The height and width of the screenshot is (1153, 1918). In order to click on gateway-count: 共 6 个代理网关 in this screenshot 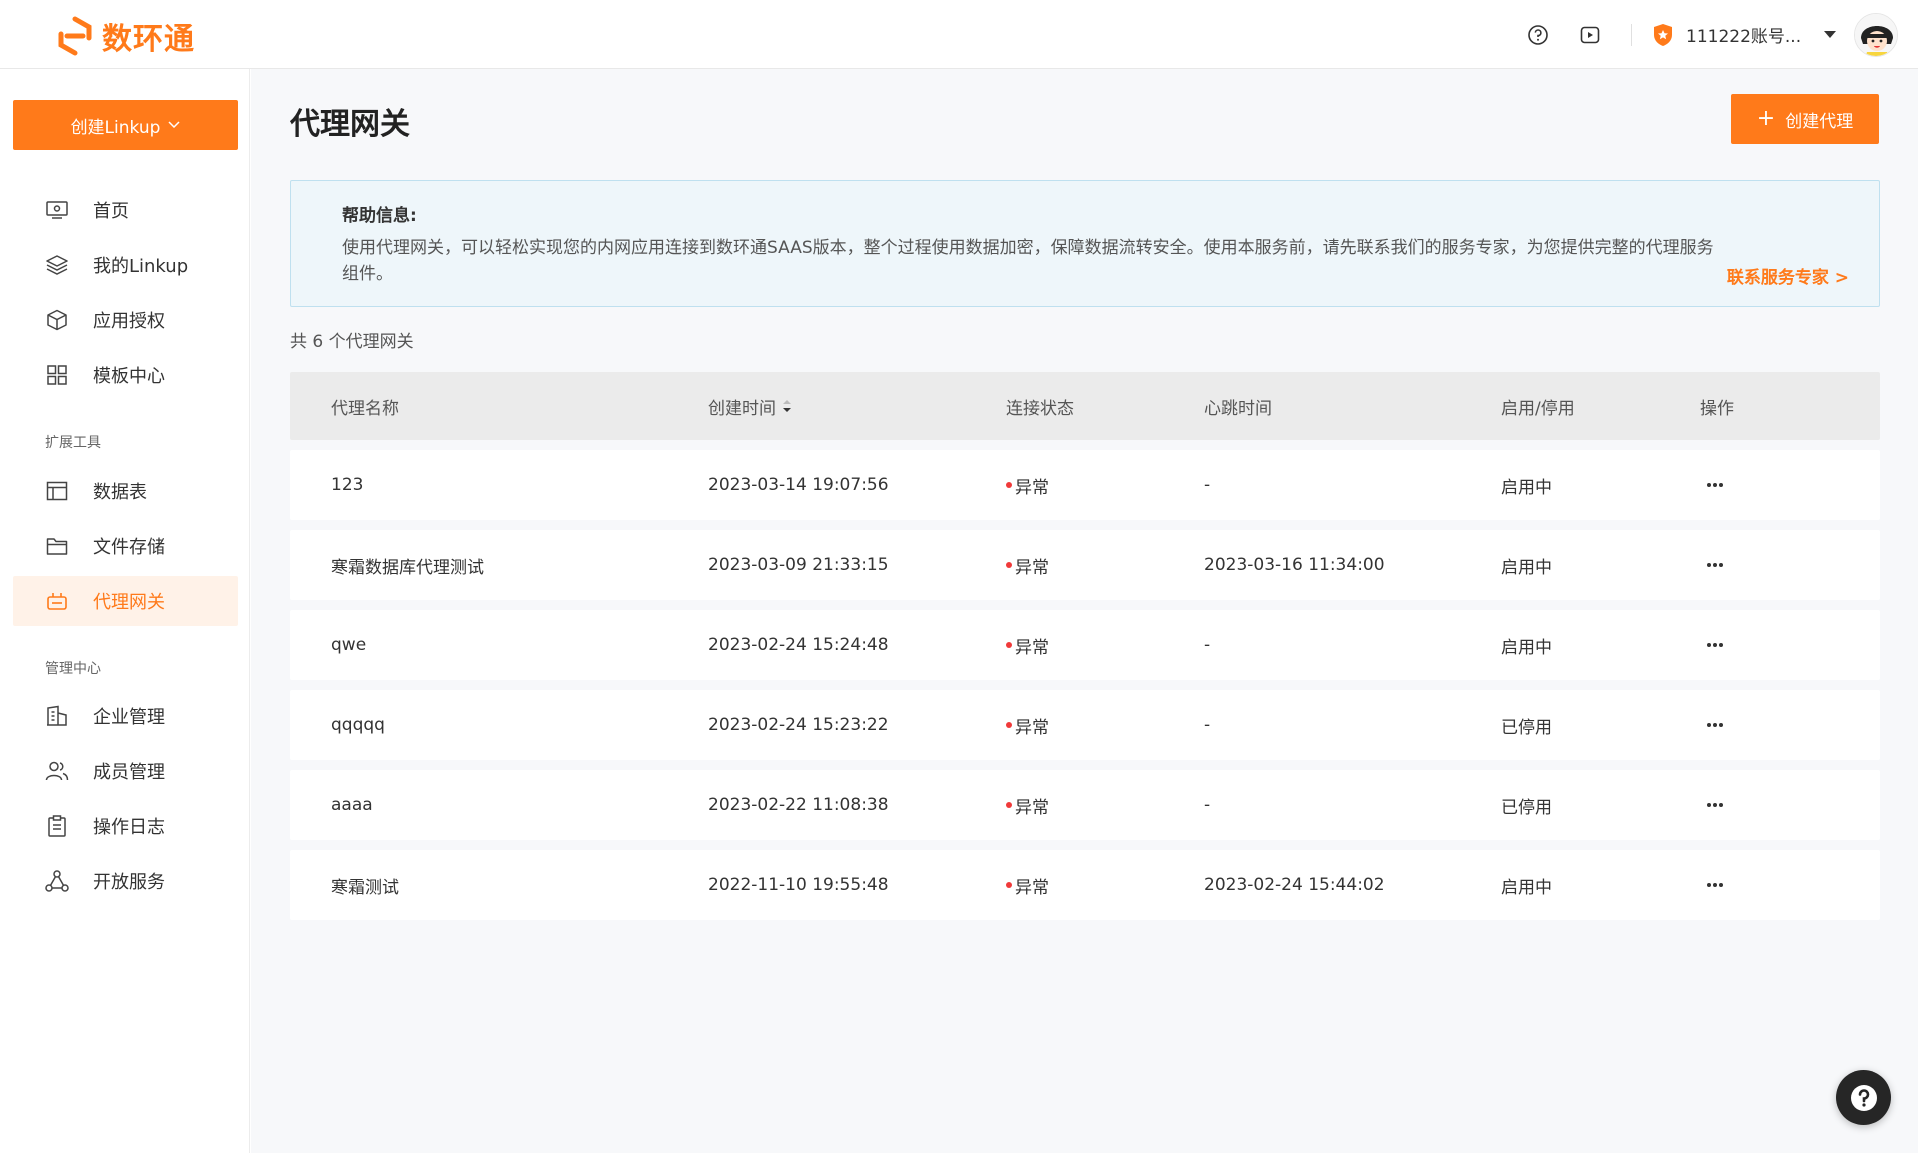, I will do `click(352, 342)`.